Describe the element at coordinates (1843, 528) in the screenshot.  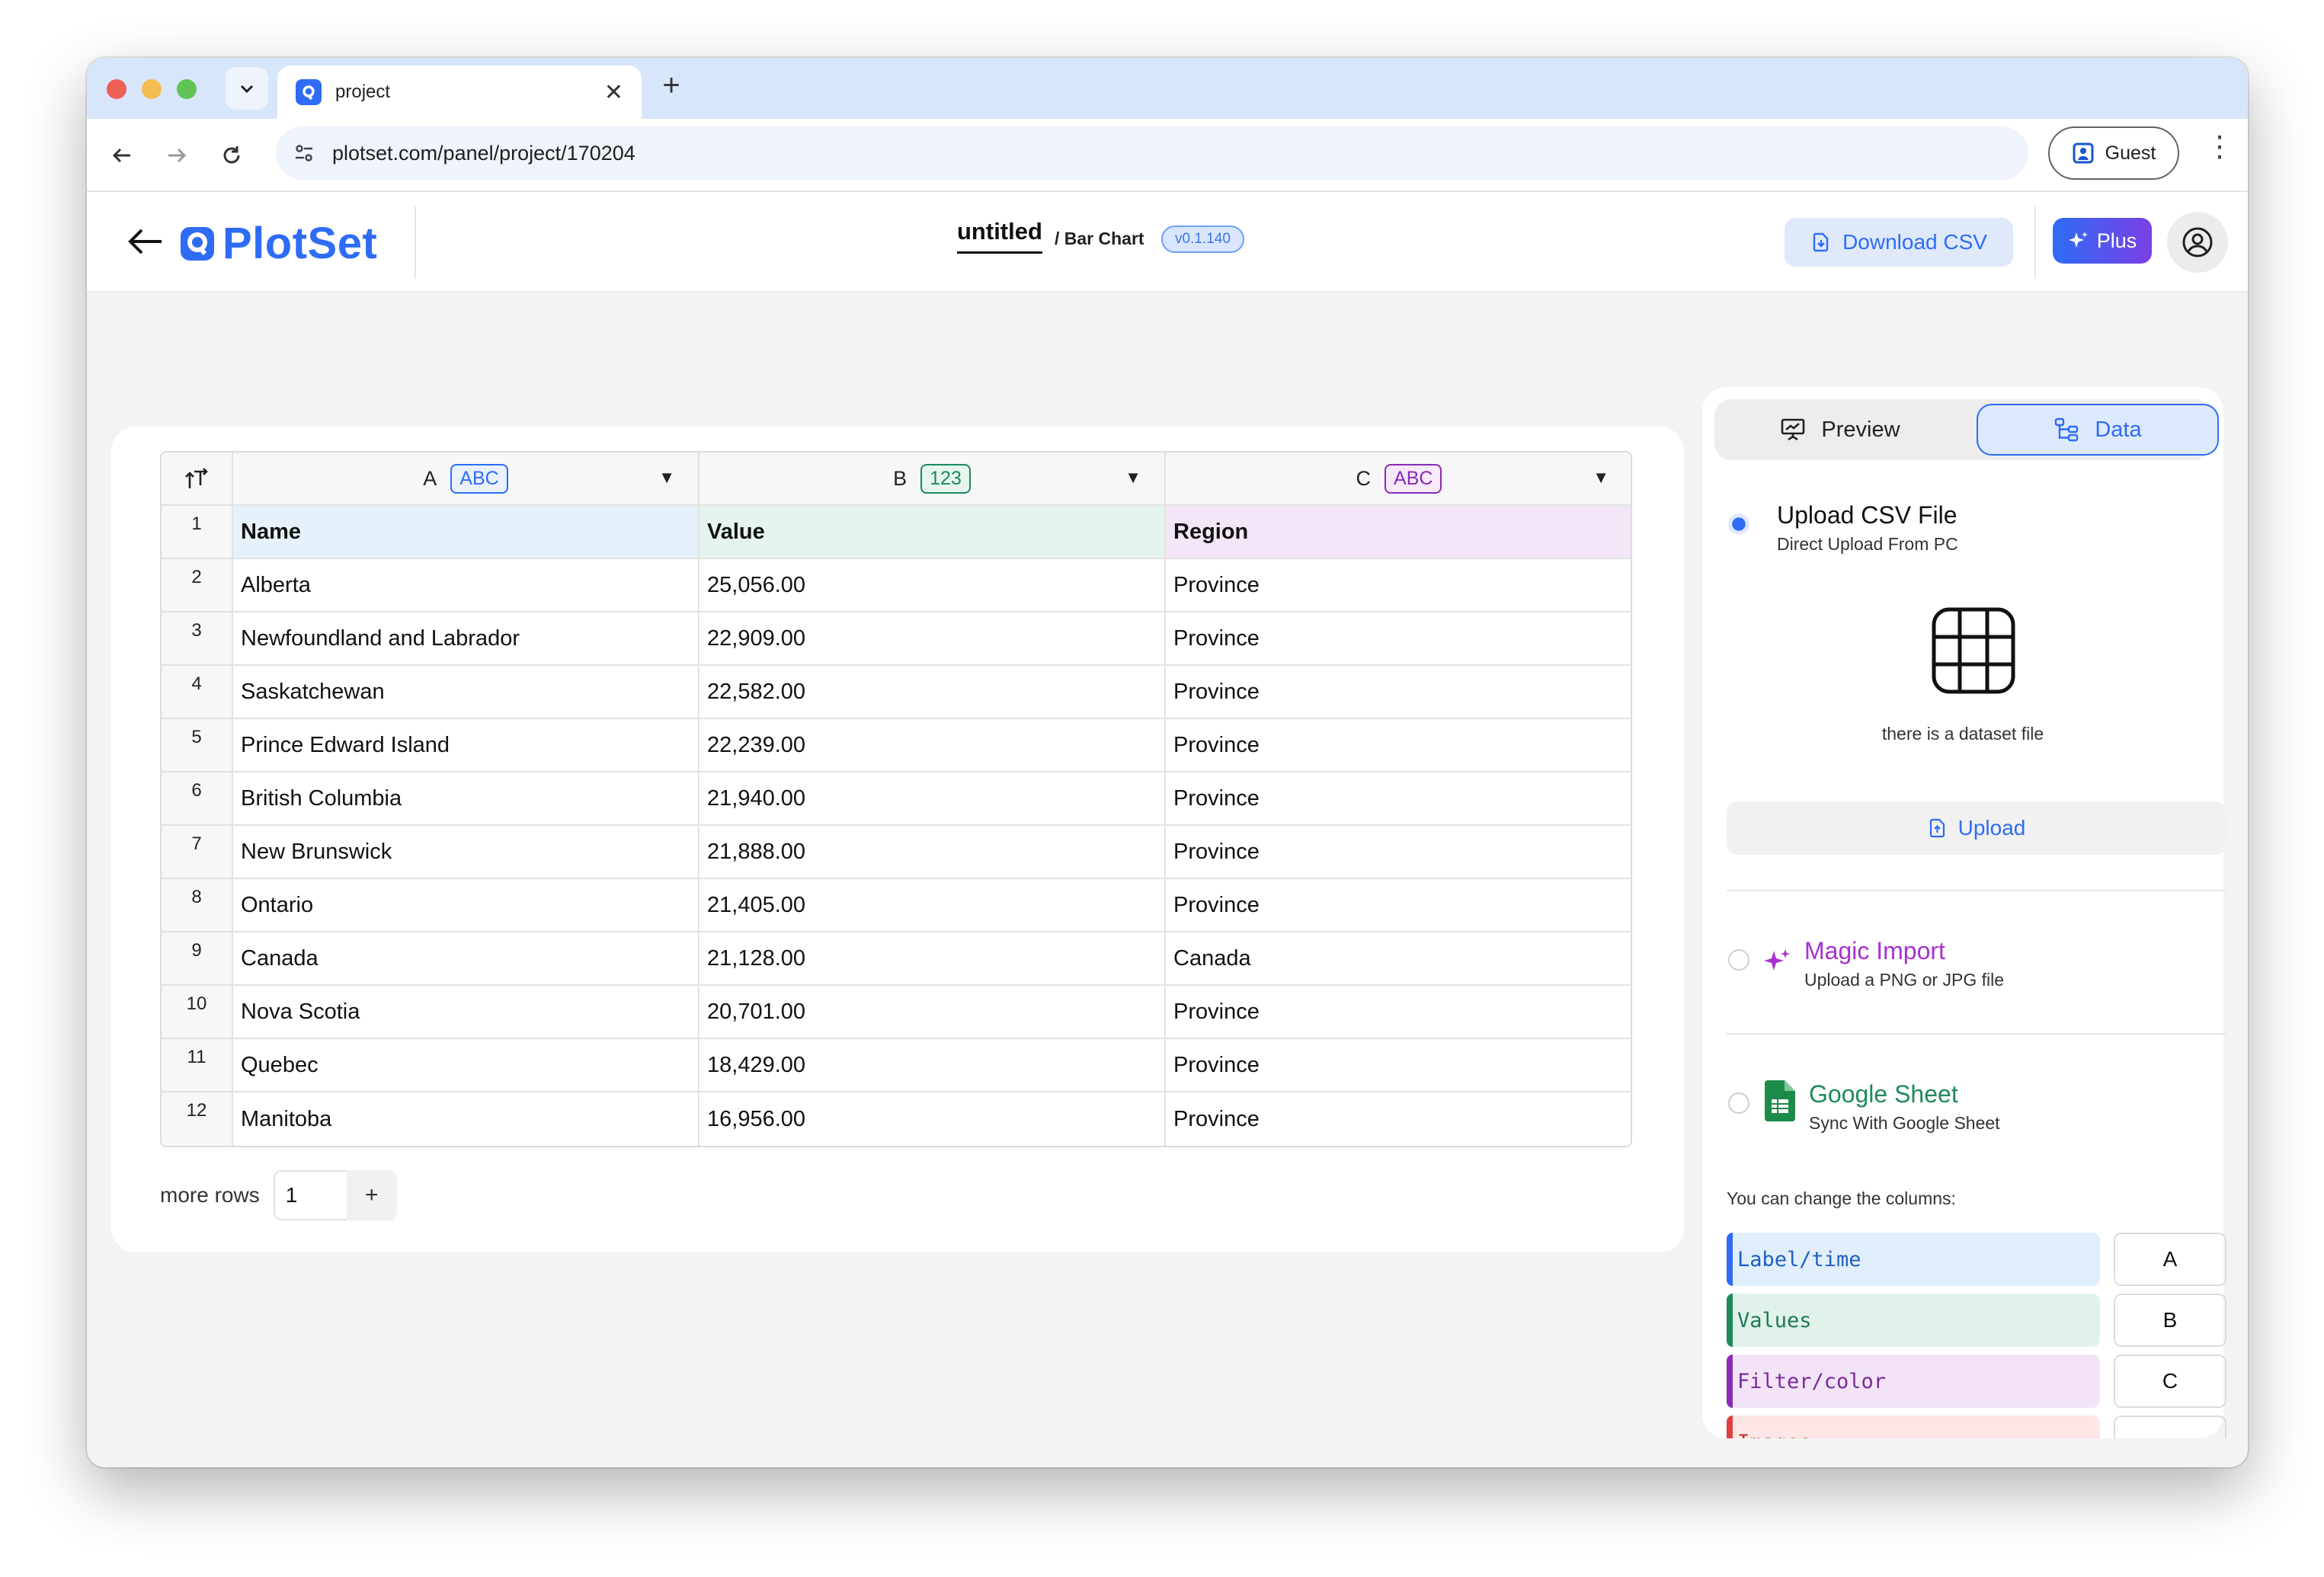
I see `upload-csv-option: Upload CSV File Direct Upload From PC` at that location.